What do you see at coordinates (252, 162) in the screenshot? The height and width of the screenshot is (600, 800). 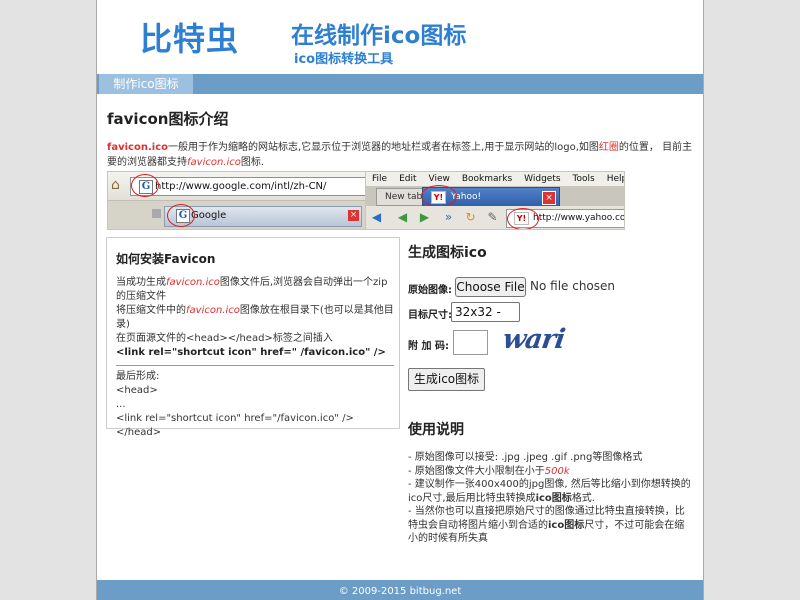 I see `intro-text-3: 图标.` at bounding box center [252, 162].